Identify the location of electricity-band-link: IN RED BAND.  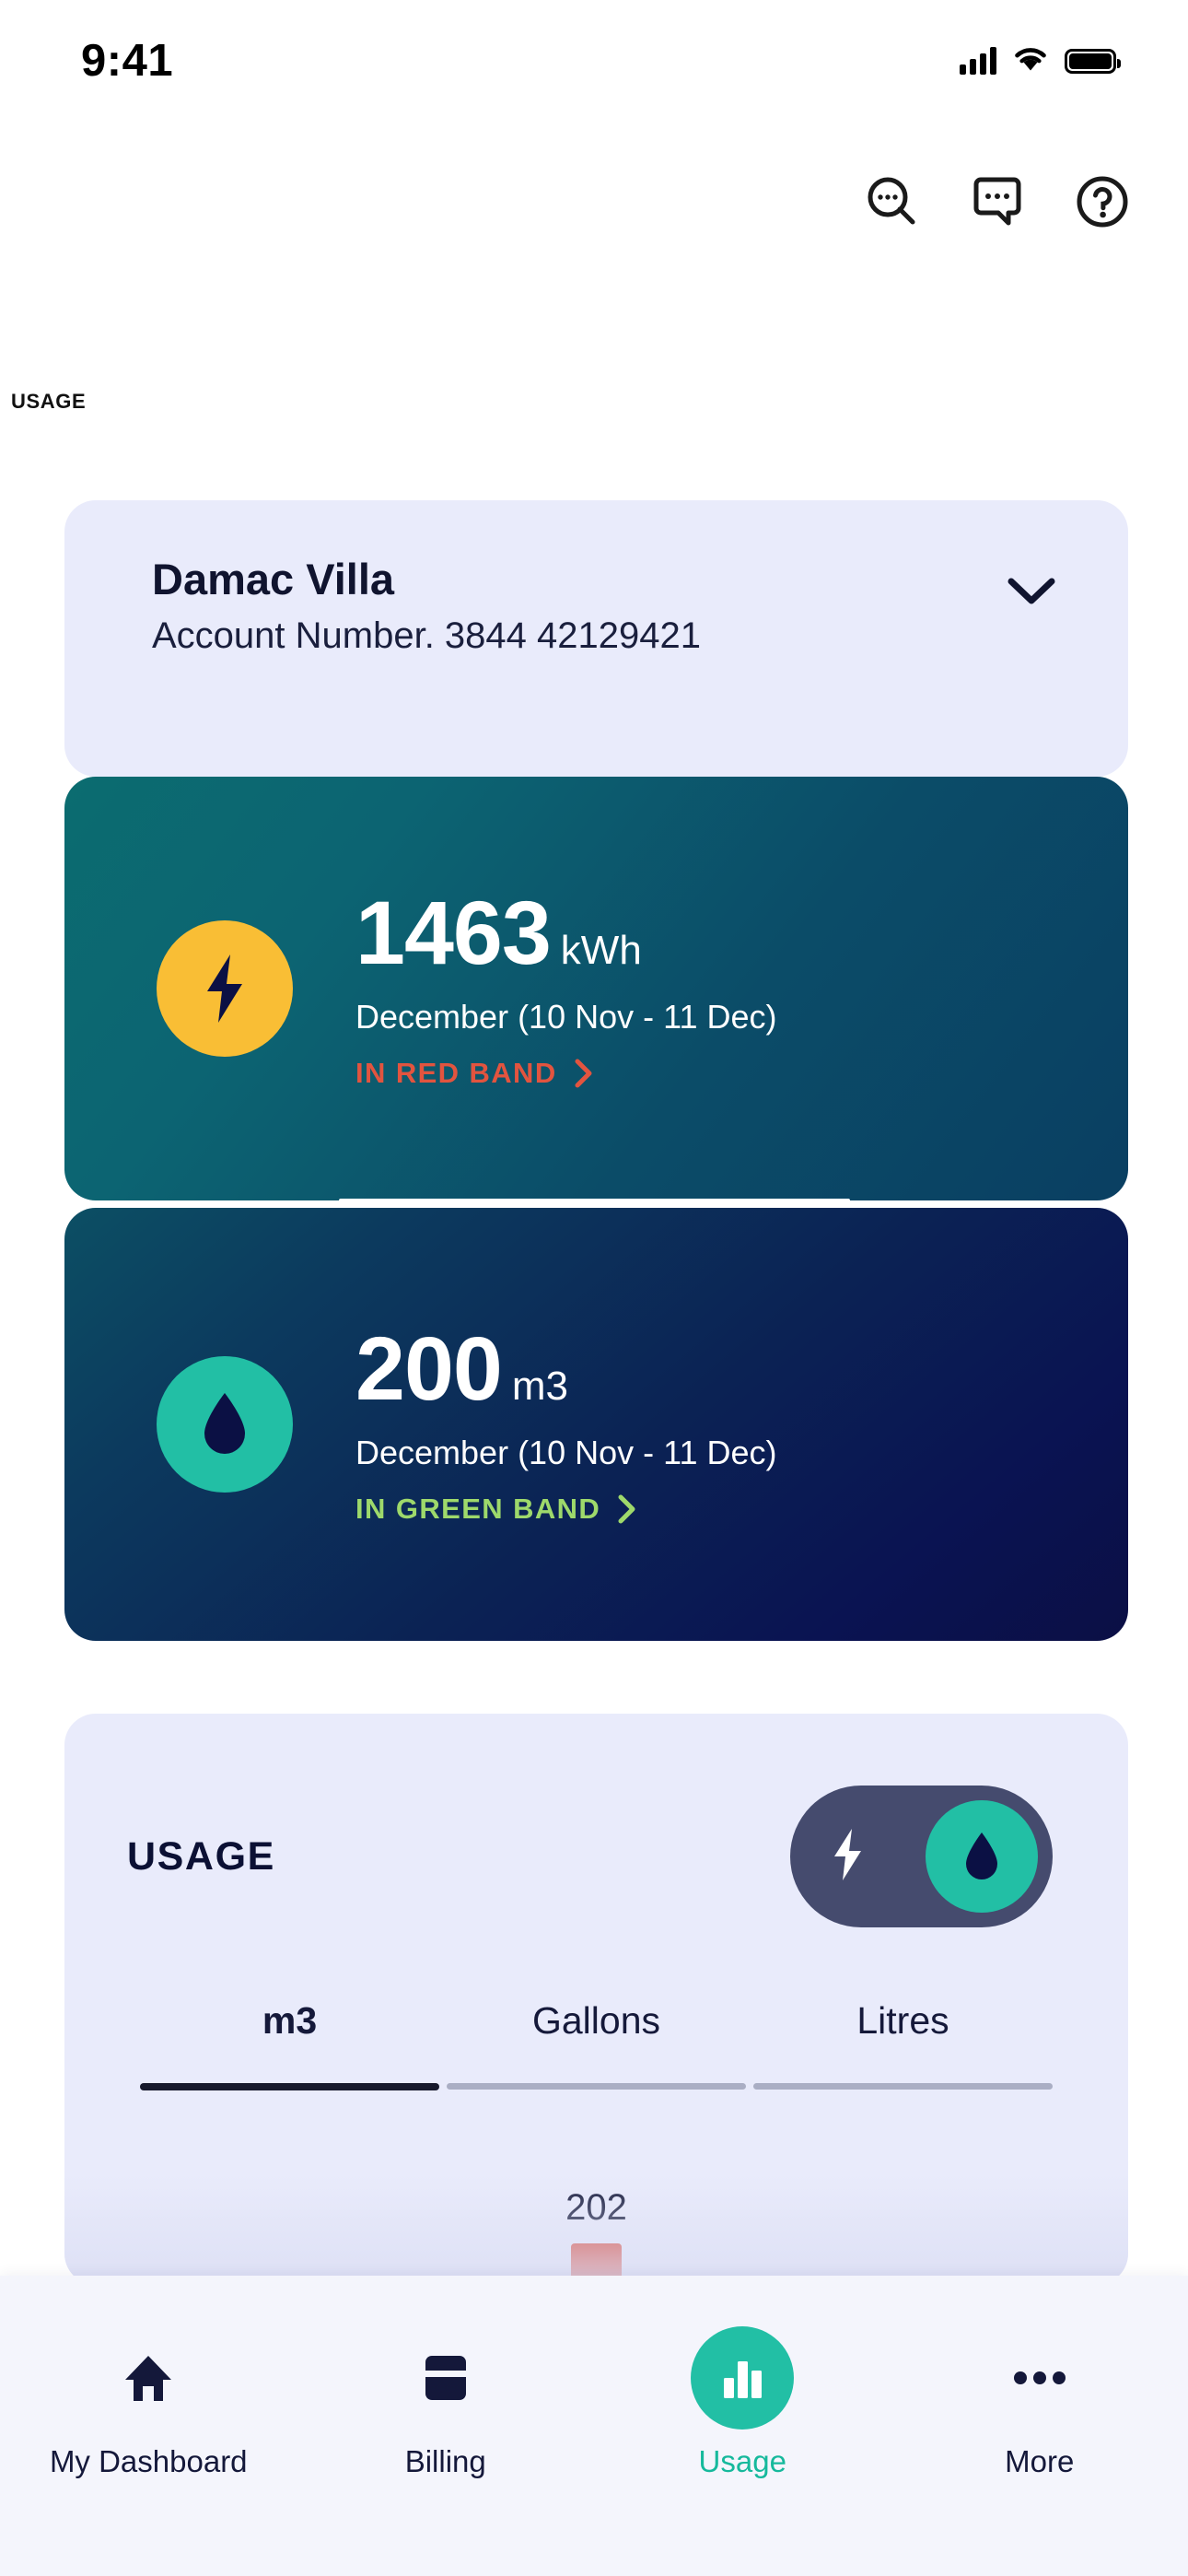
(566, 1073).